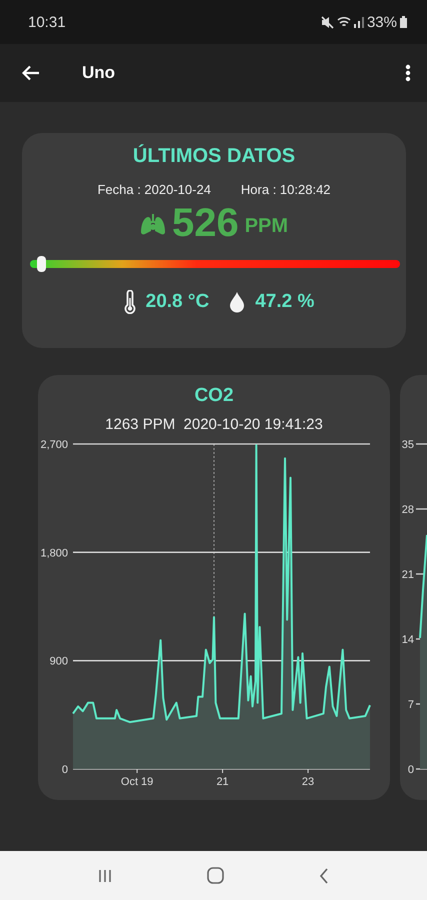 The image size is (427, 900). What do you see at coordinates (266, 226) in the screenshot?
I see `co2-unit: PPM` at bounding box center [266, 226].